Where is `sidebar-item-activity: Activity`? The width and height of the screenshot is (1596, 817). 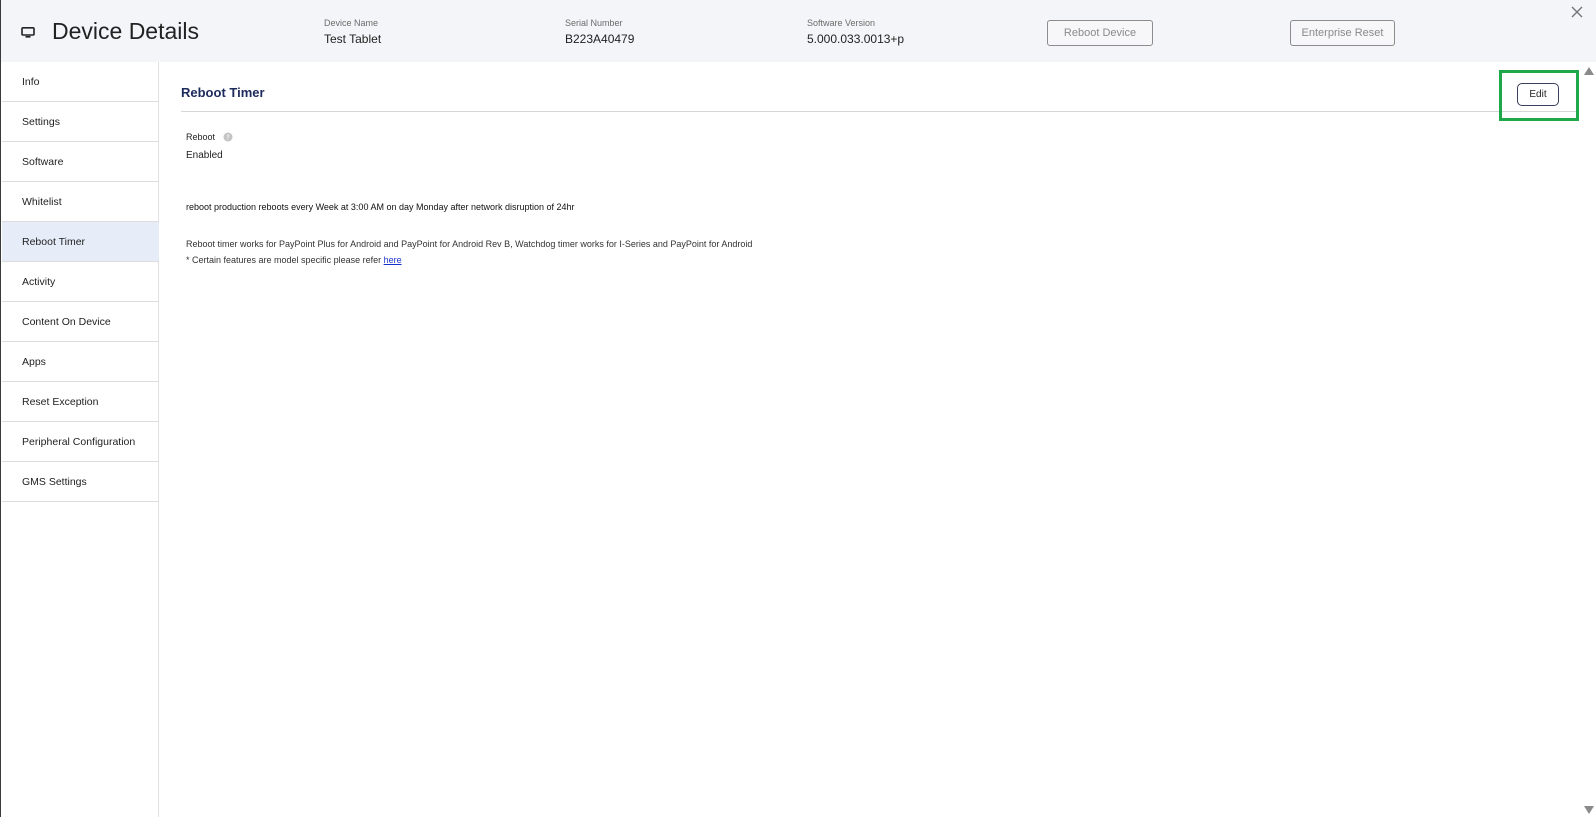 sidebar-item-activity: Activity is located at coordinates (80, 282).